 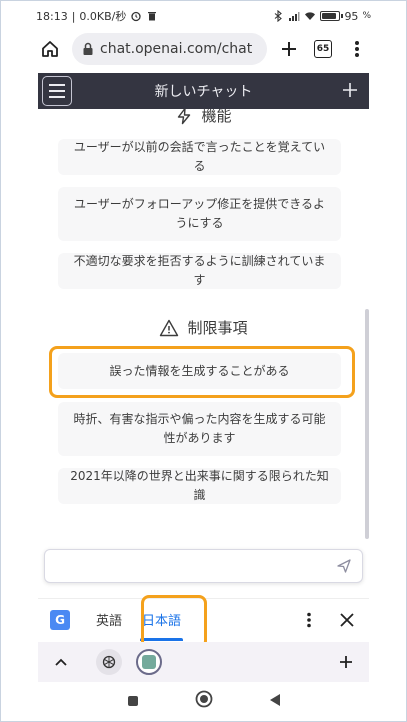 I want to click on status-bar: 18:13 | 0.0KB/秒 95%, so click(x=203, y=16).